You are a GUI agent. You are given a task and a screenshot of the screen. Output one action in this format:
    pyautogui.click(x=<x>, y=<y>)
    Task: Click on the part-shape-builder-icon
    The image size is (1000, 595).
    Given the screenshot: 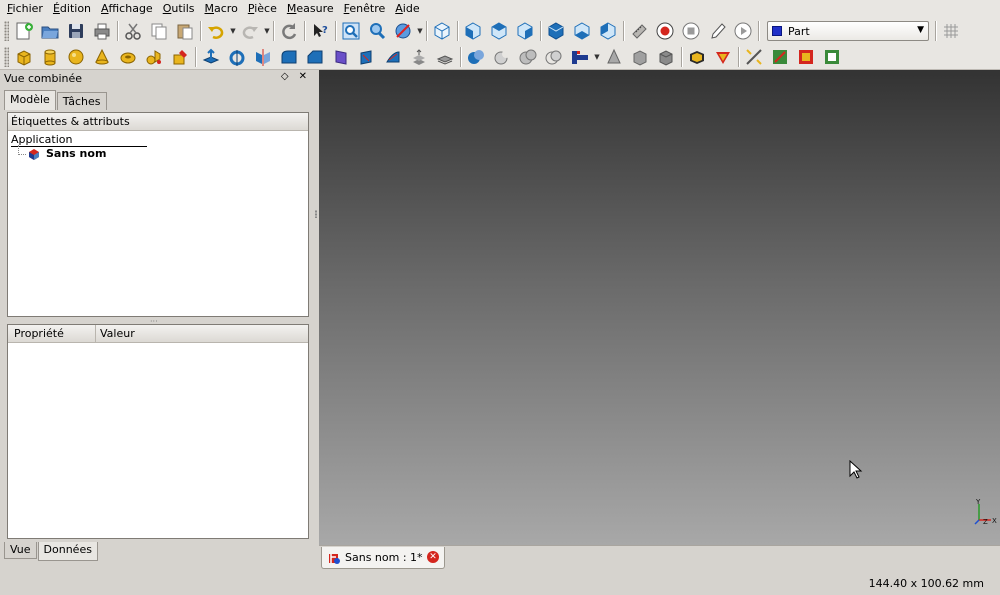 What is the action you would take?
    pyautogui.click(x=180, y=57)
    